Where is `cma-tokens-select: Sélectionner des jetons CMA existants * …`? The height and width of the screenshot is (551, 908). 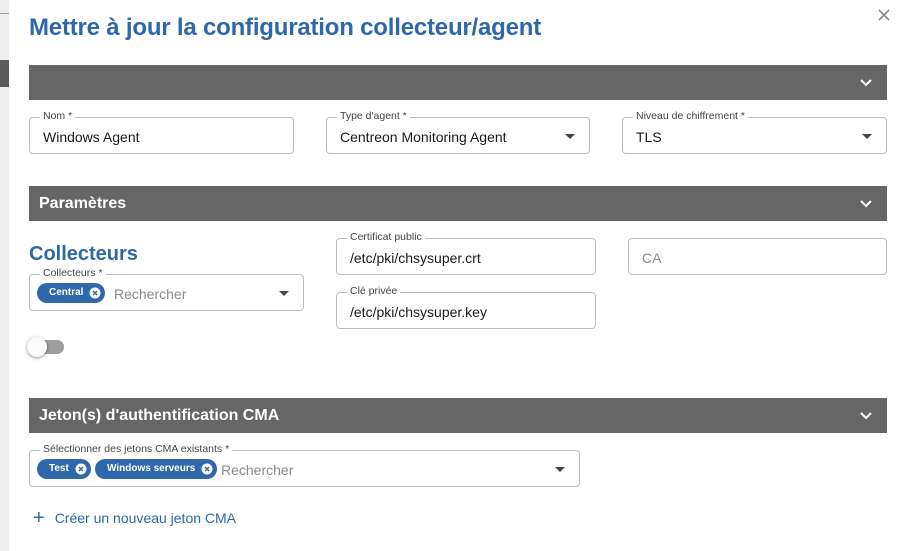
cma-tokens-select: Sélectionner des jetons CMA existants * … is located at coordinates (304, 465).